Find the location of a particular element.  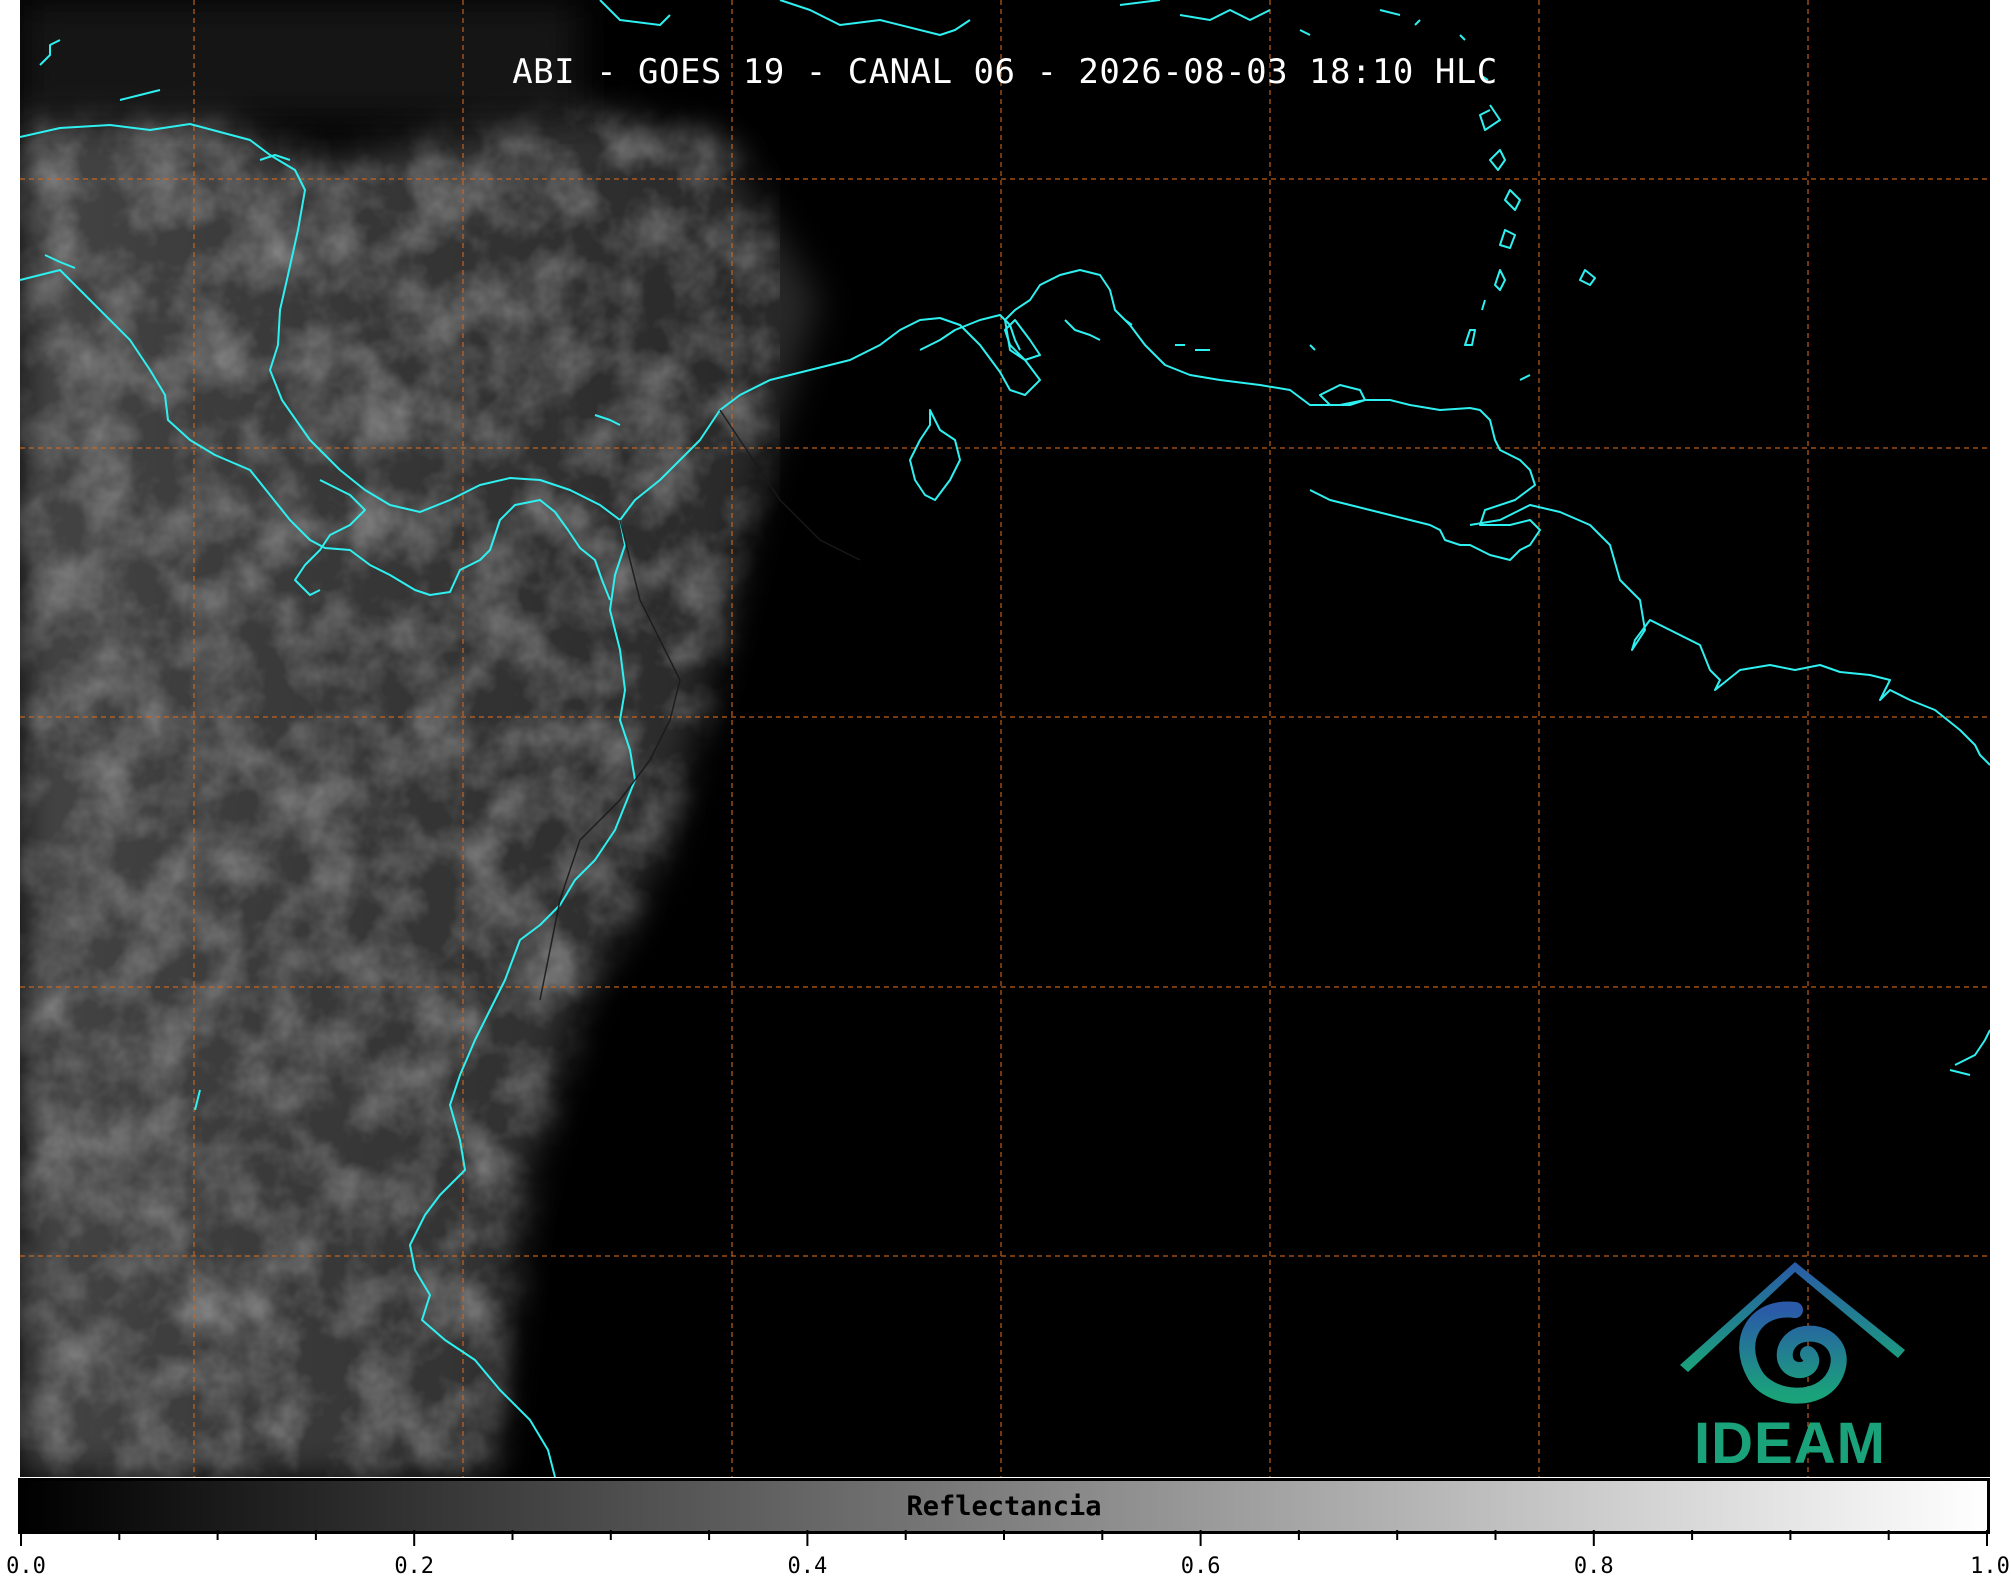

colorbar-tick-label: 0.0 is located at coordinates (26, 1566).